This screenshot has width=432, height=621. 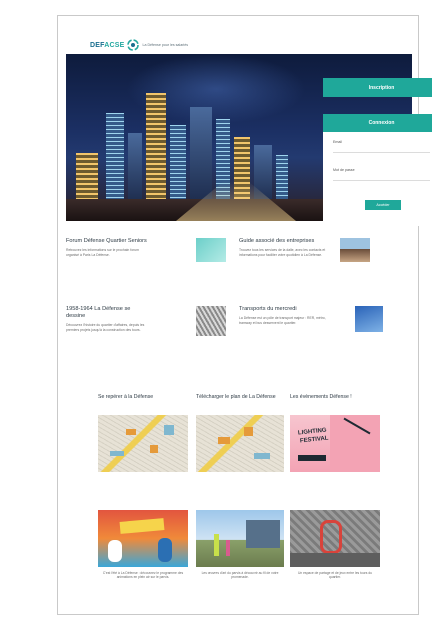 What do you see at coordinates (381, 180) in the screenshot?
I see `password-field` at bounding box center [381, 180].